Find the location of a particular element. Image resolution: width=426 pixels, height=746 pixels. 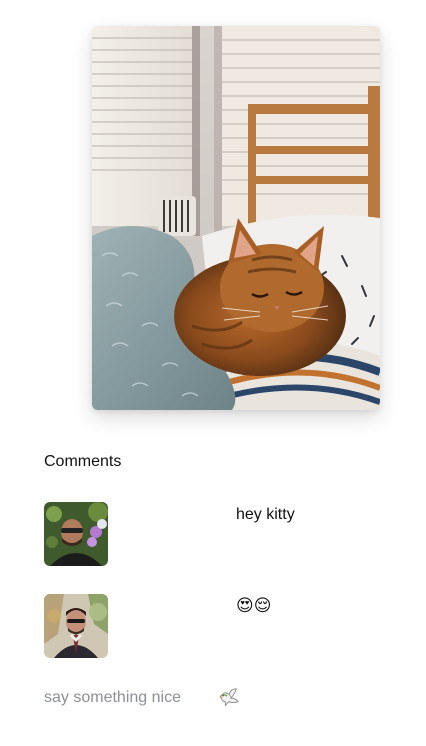

comment-composer is located at coordinates (214, 699).